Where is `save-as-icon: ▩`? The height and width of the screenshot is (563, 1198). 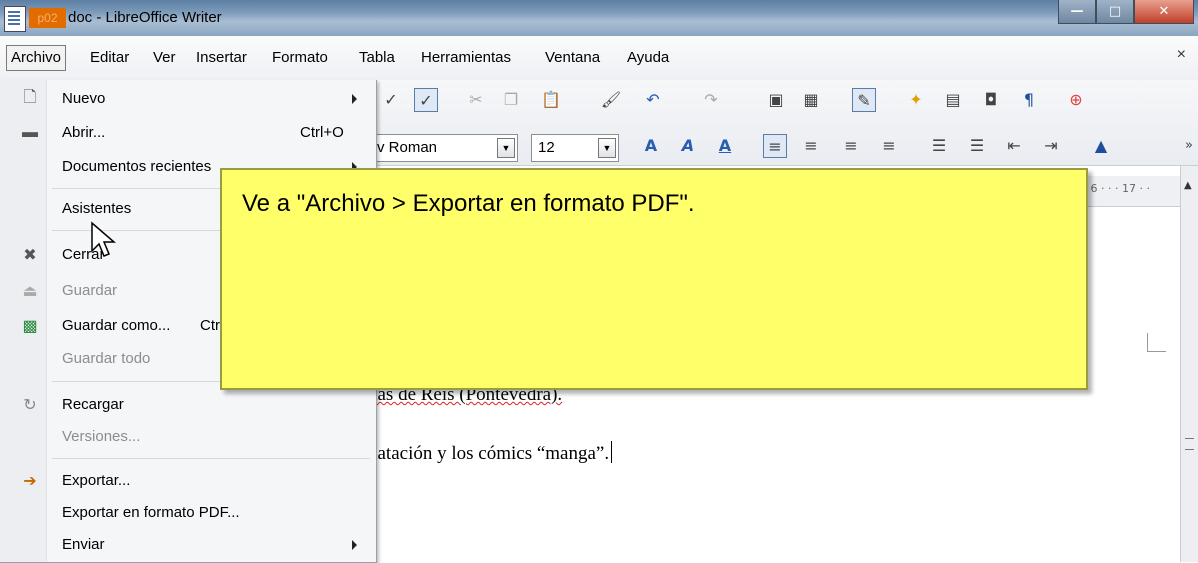 save-as-icon: ▩ is located at coordinates (30, 326).